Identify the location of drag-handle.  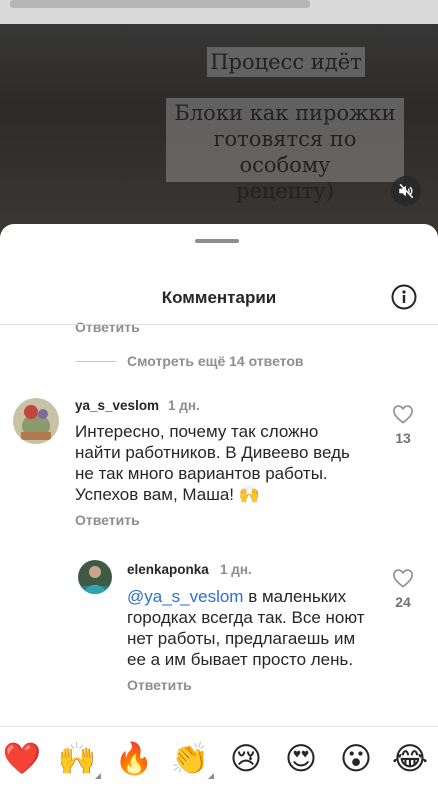
(217, 241).